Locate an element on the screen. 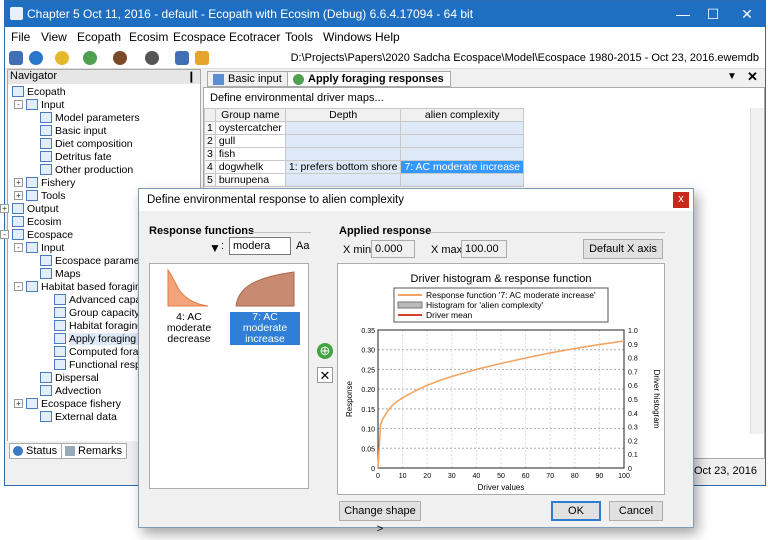 This screenshot has height=540, width=768. x-tick-label: 60 is located at coordinates (526, 476).